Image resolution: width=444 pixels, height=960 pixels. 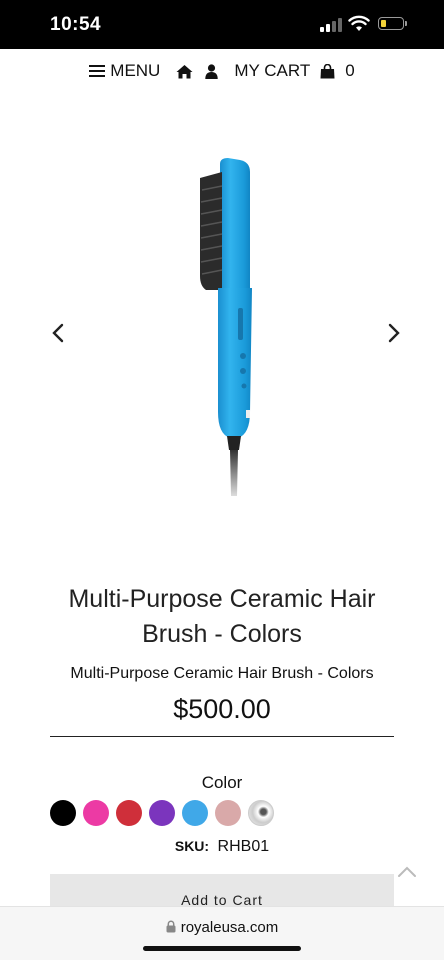 What do you see at coordinates (261, 813) in the screenshot?
I see `swatch-marble` at bounding box center [261, 813].